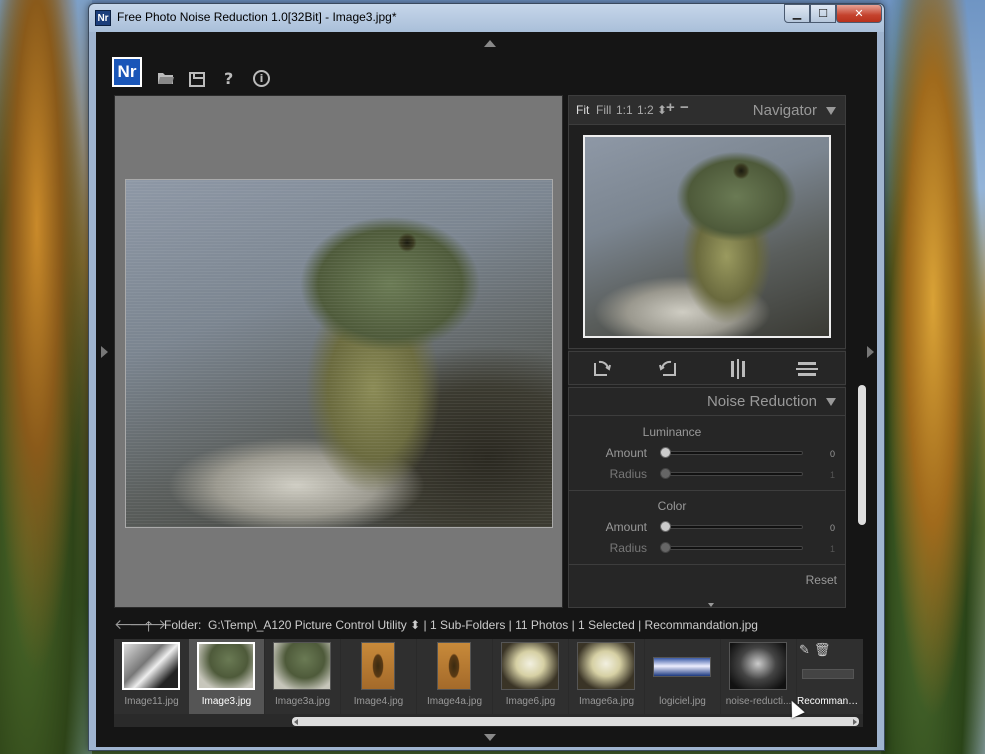 The image size is (985, 754). Describe the element at coordinates (582, 110) in the screenshot. I see `zoom-fit-button: Fit` at that location.